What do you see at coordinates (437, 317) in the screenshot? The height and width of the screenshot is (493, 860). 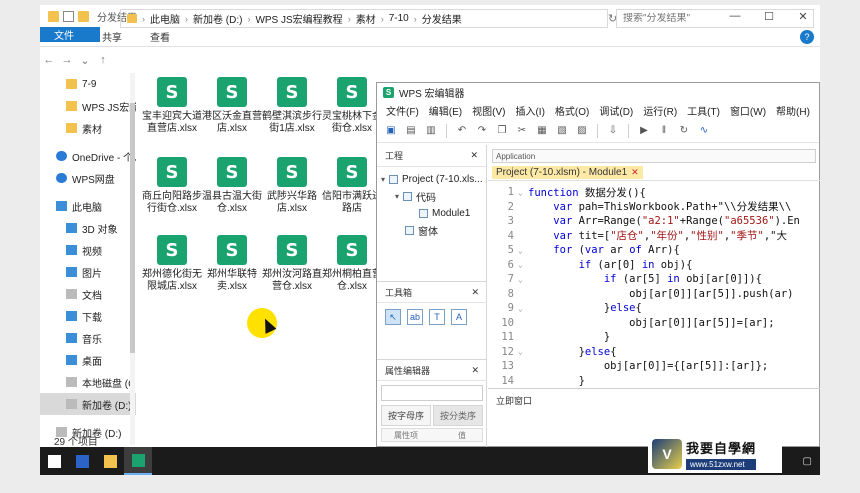 I see `textbox-tool-icon: T` at bounding box center [437, 317].